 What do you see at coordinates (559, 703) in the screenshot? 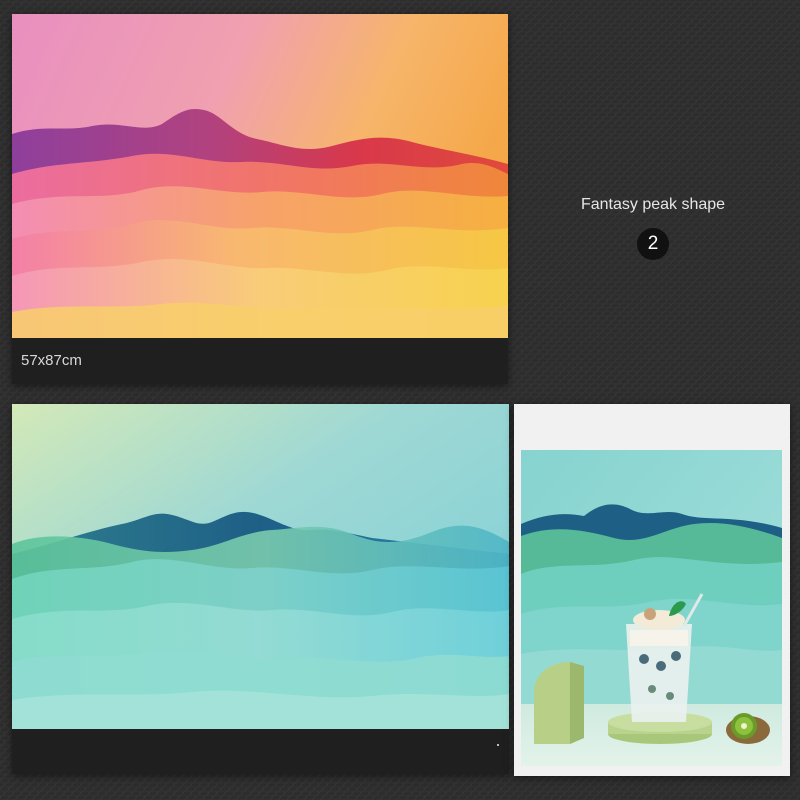
I see `arch-prop-icon` at bounding box center [559, 703].